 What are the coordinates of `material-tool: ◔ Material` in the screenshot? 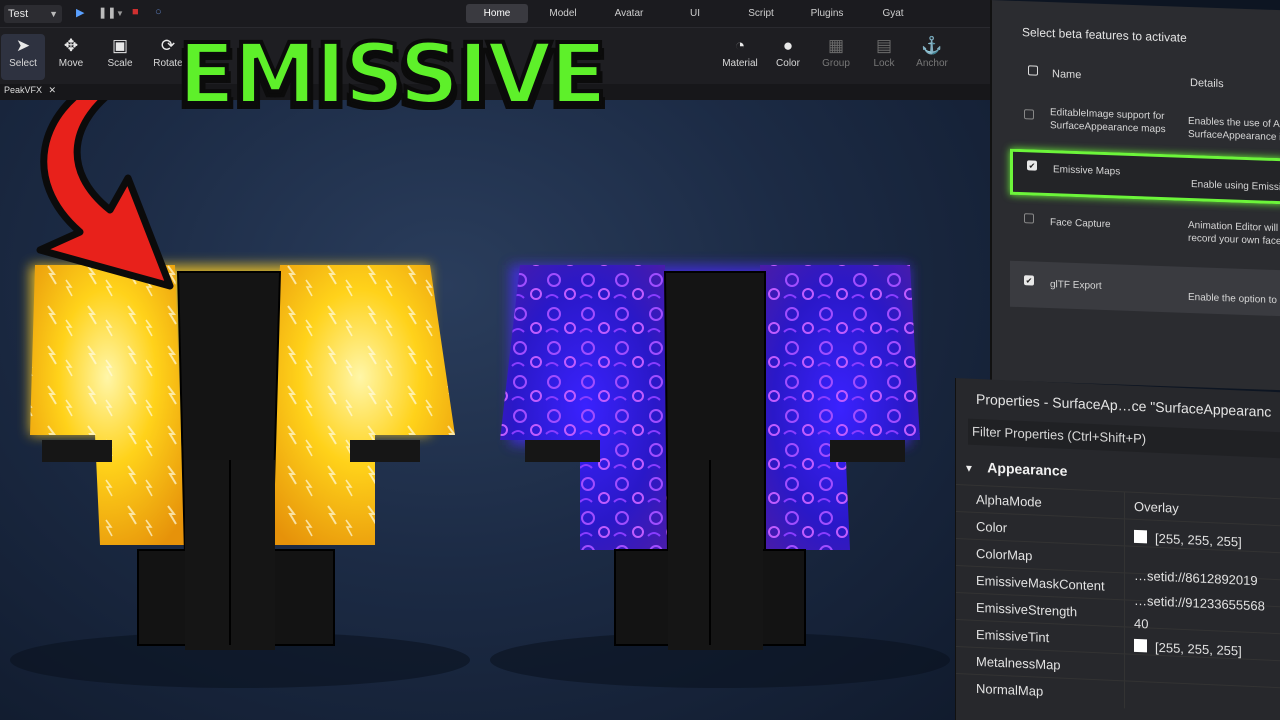 It's located at (740, 57).